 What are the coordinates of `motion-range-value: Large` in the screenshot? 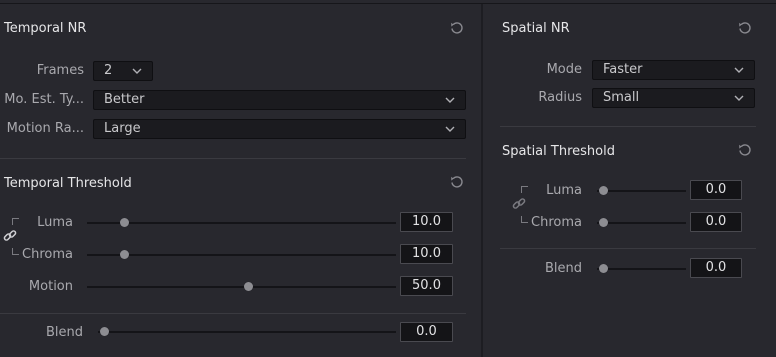 It's located at (122, 128).